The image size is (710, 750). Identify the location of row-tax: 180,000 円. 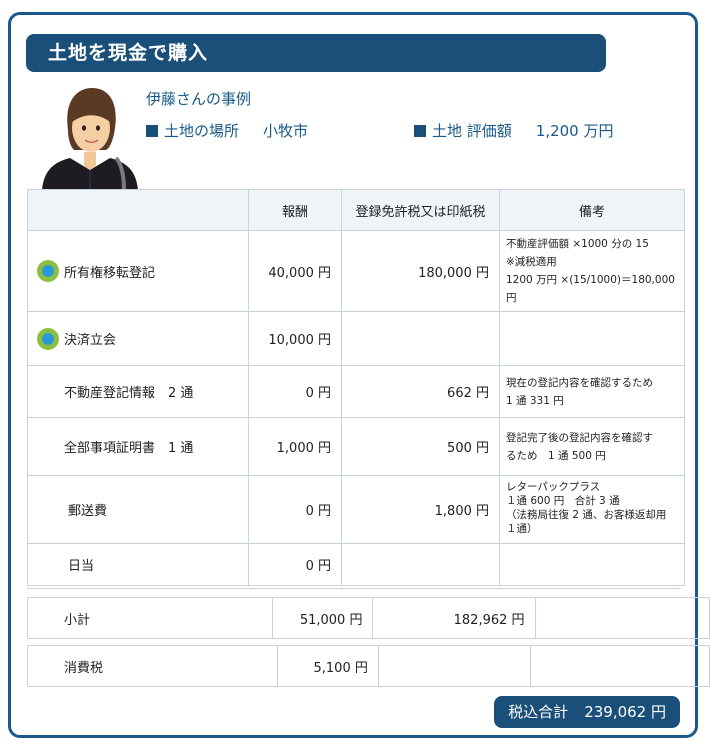
(420, 271).